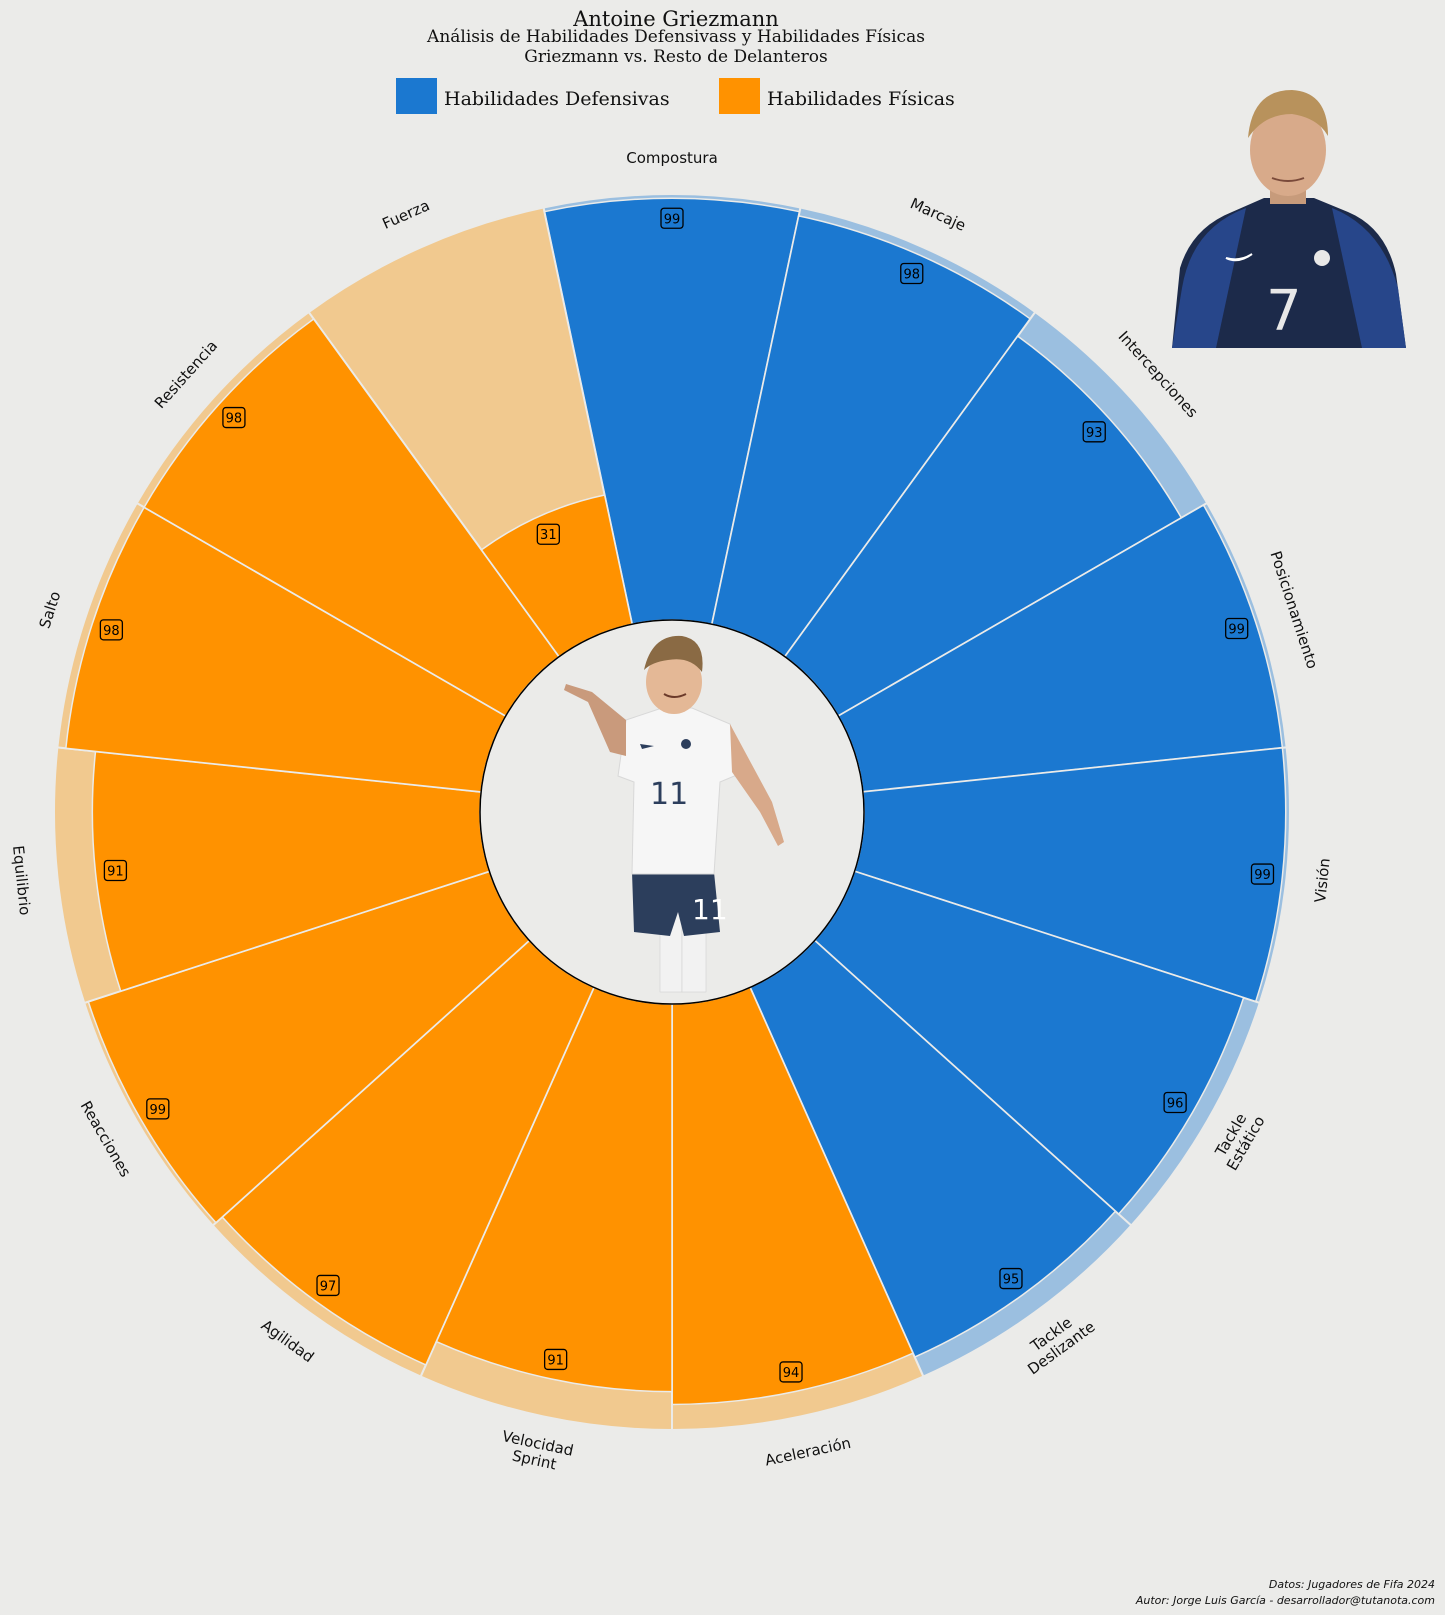 The width and height of the screenshot is (1445, 1615). What do you see at coordinates (1289, 219) in the screenshot?
I see `top-player-photo: 7` at bounding box center [1289, 219].